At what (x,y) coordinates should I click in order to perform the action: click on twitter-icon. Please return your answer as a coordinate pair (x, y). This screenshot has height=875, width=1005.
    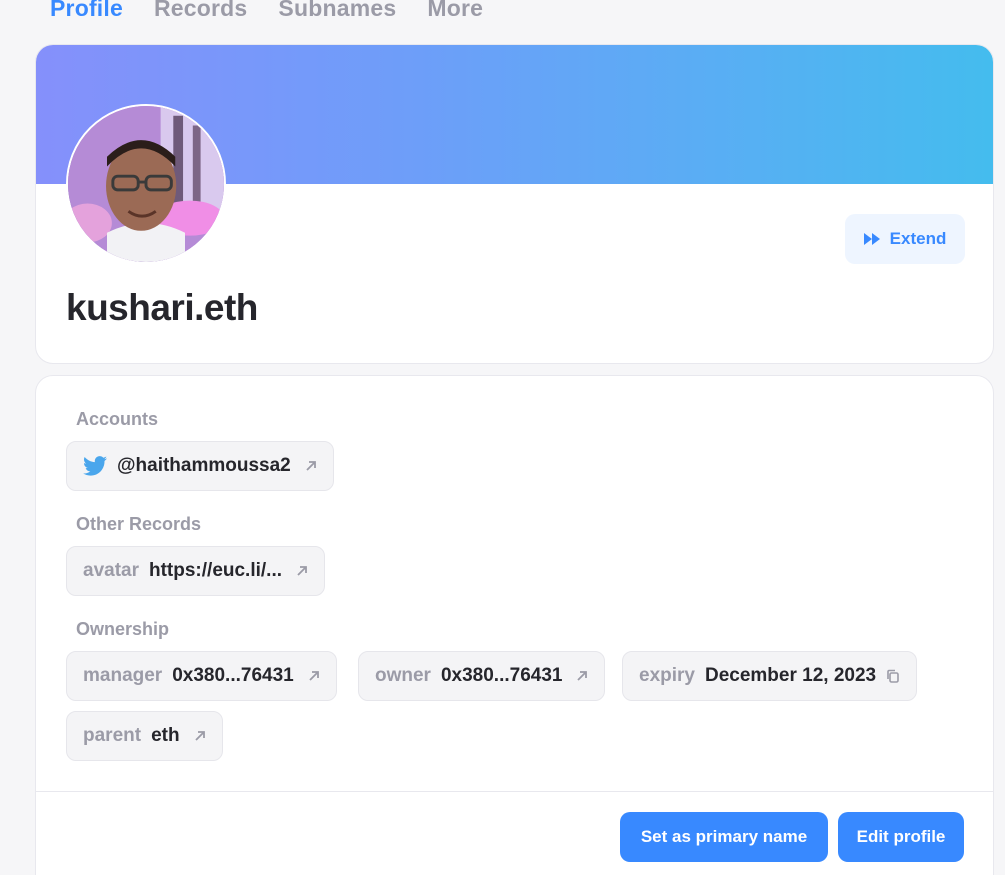
    Looking at the image, I should click on (95, 466).